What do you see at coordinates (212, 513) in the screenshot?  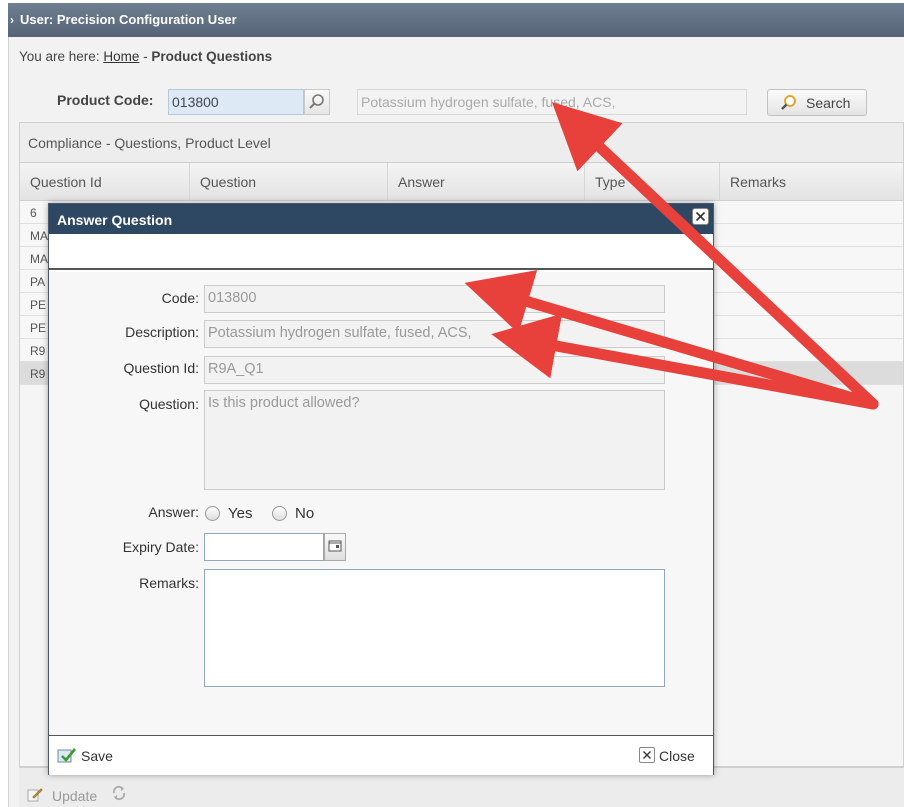 I see `answer-yes-radio` at bounding box center [212, 513].